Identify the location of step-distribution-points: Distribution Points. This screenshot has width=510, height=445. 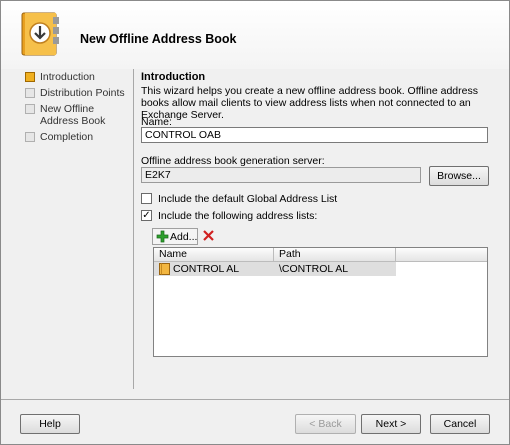
(77, 93).